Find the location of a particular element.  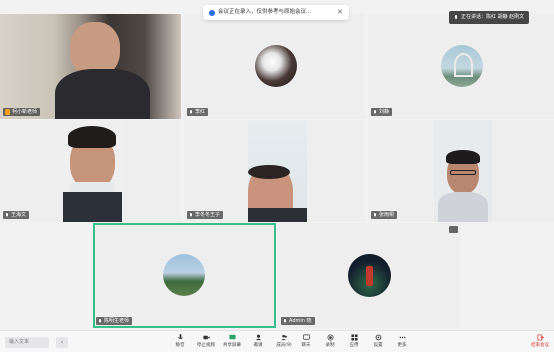

recording-notice: 会议正在录入，仅供参考与原始会议... ✕ is located at coordinates (276, 12).